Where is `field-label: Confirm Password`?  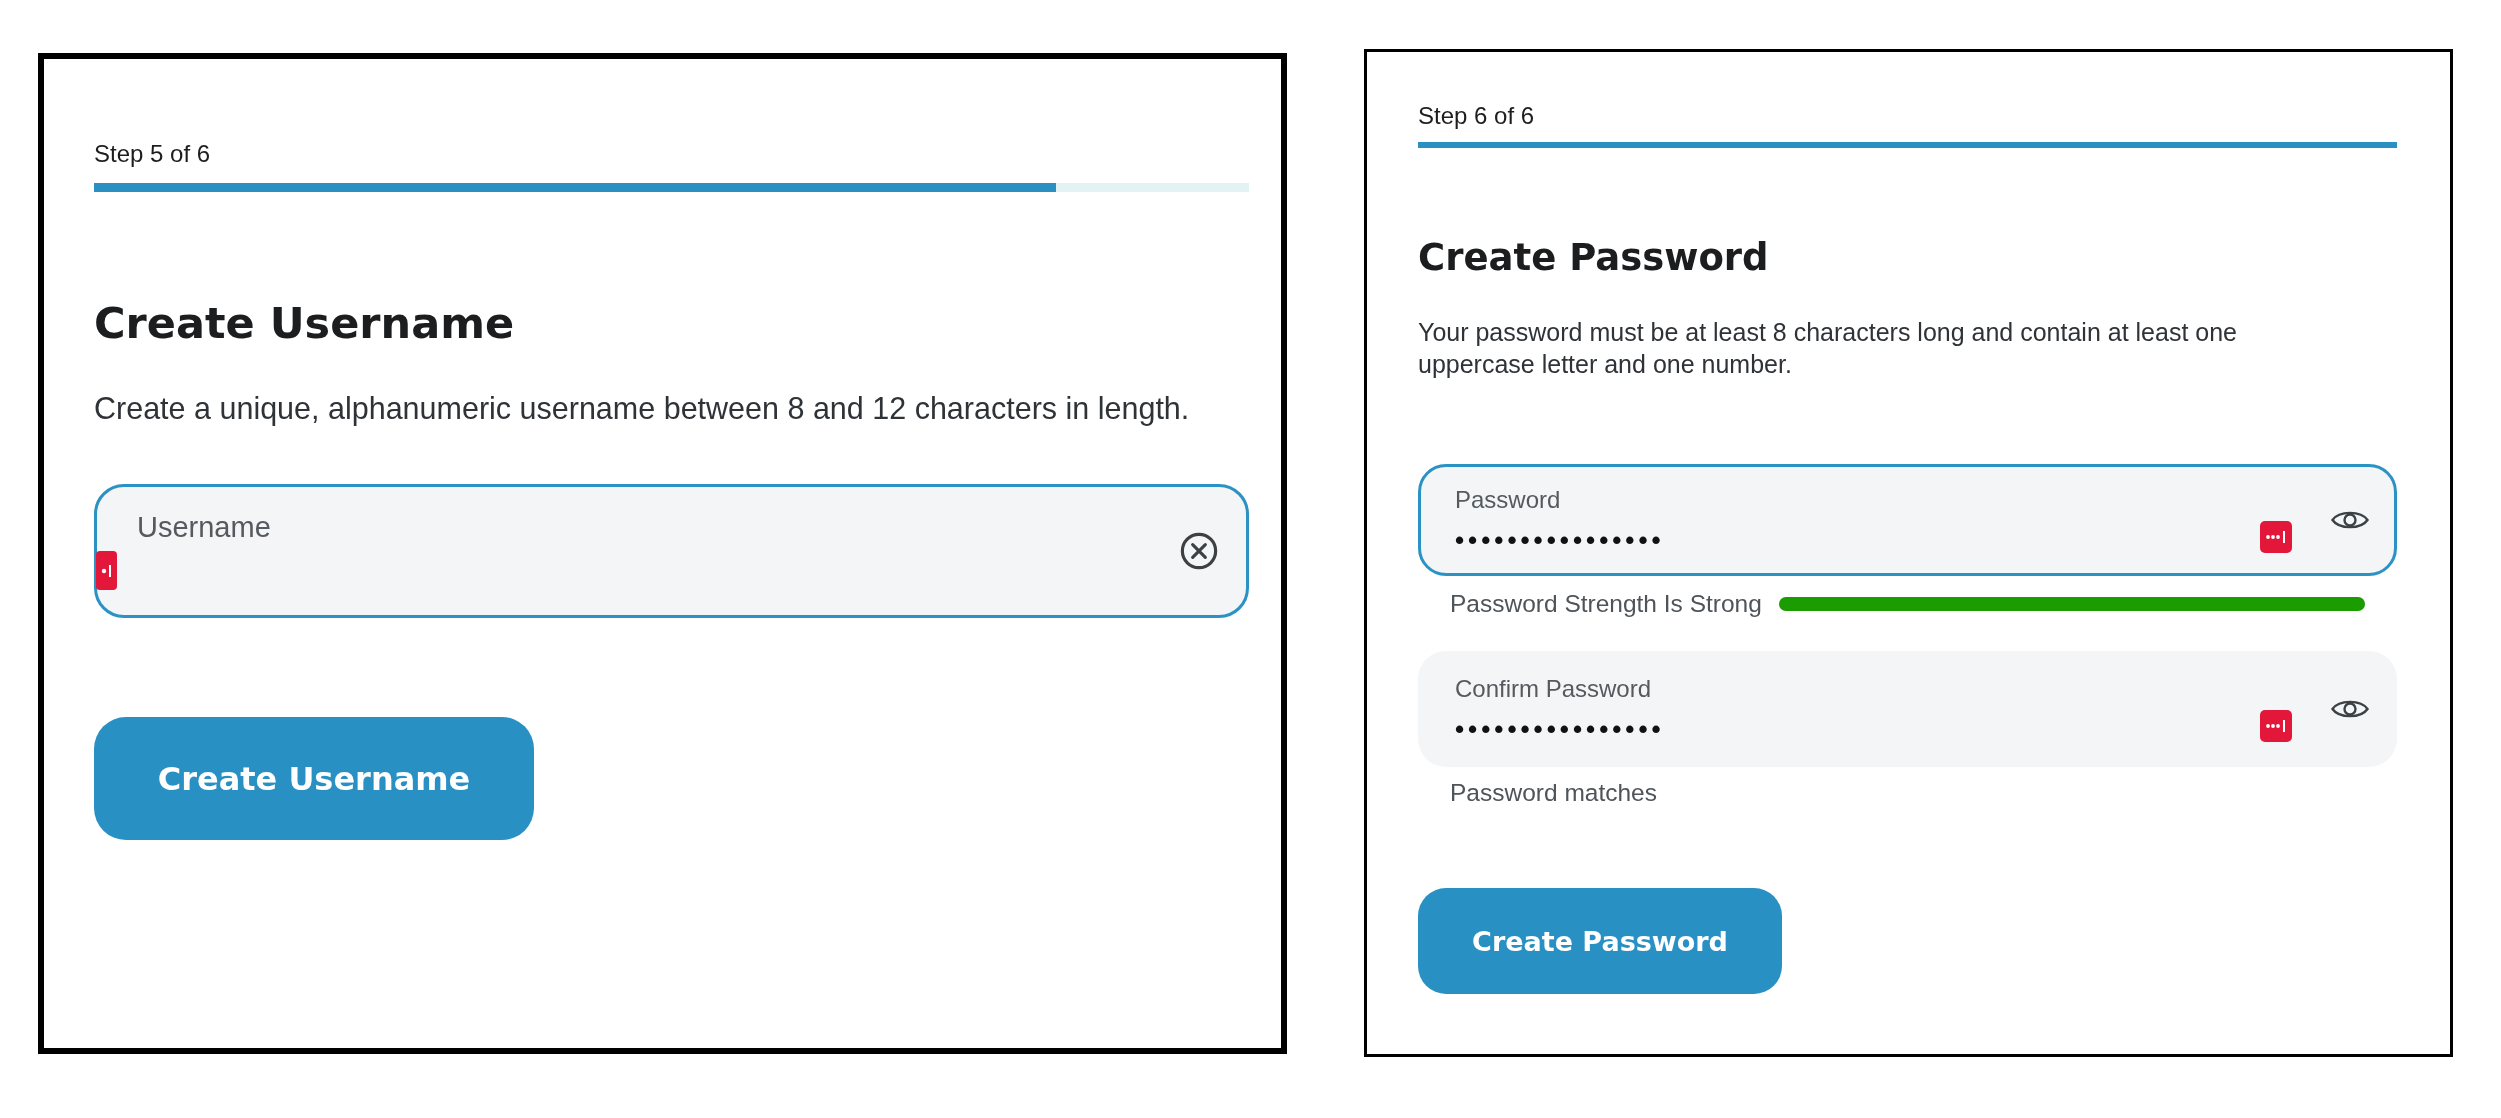
field-label: Confirm Password is located at coordinates (1553, 688).